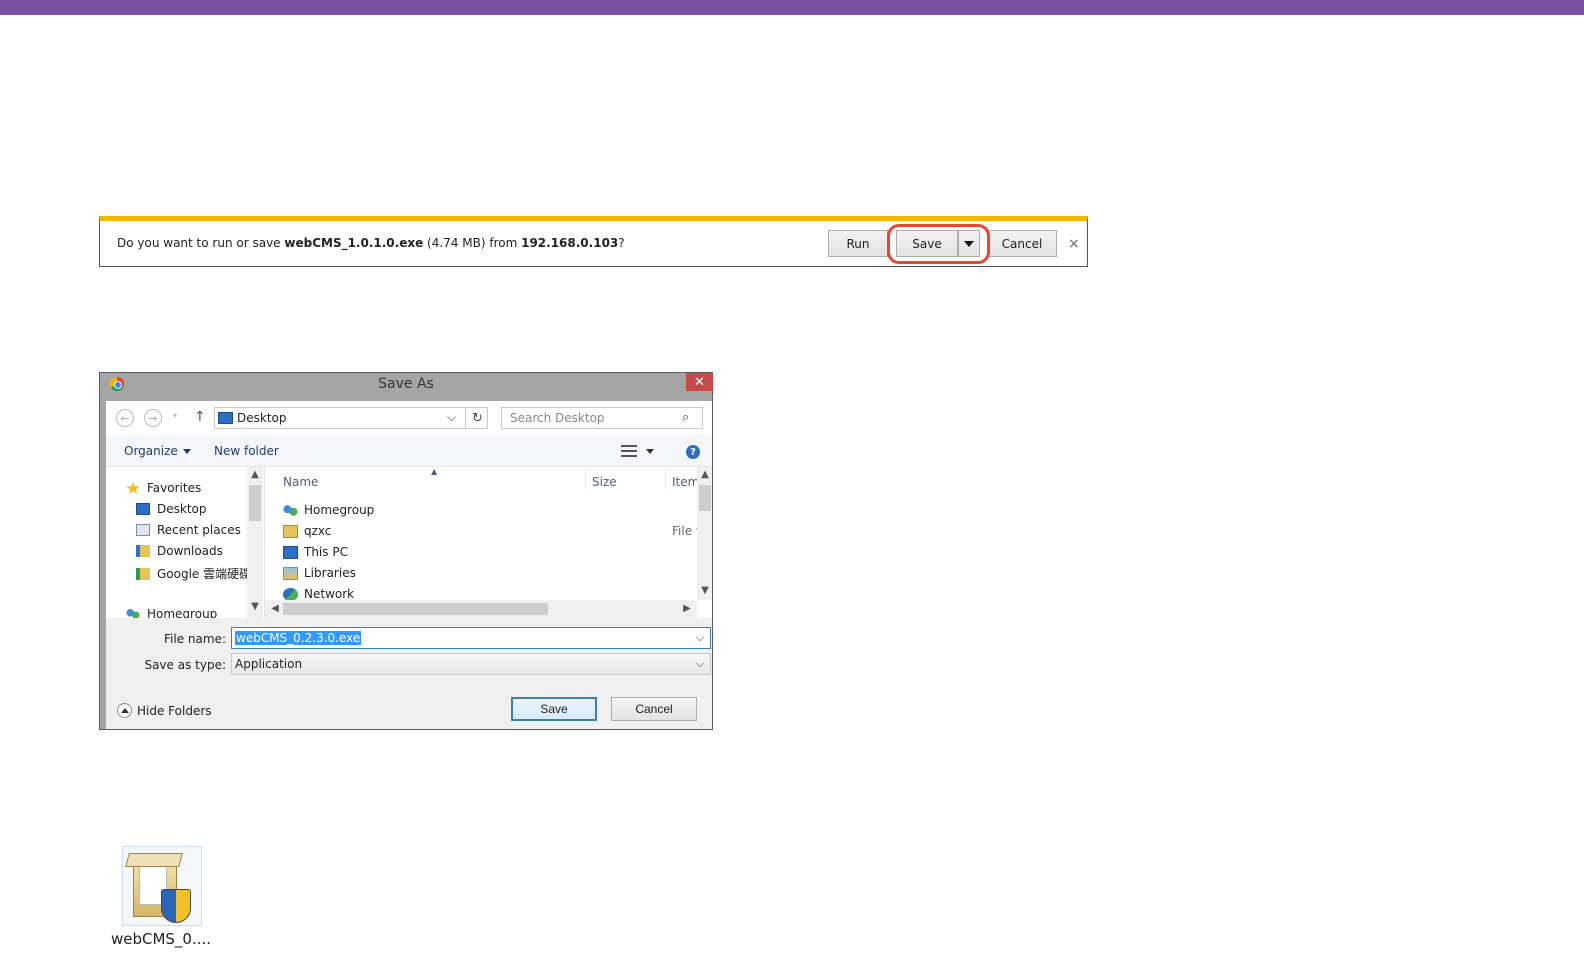 This screenshot has height=962, width=1584. I want to click on file-name: Network, so click(329, 594).